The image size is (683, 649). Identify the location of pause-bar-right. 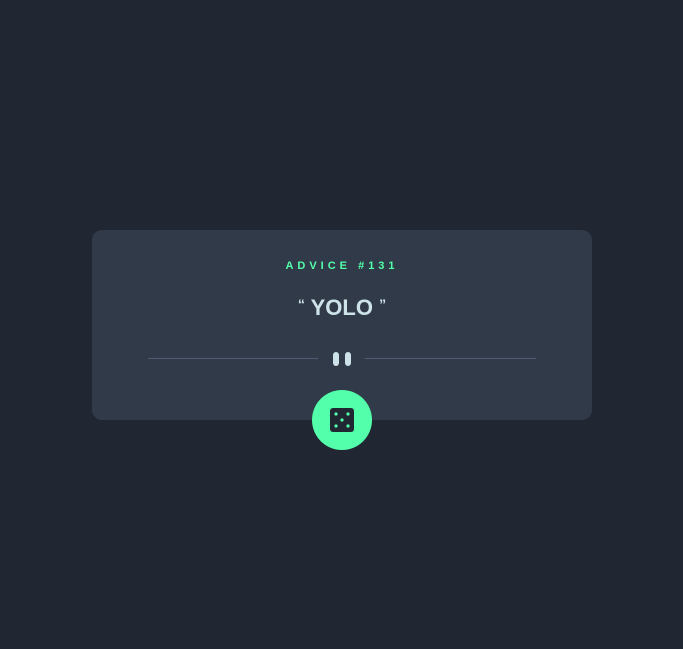
(348, 359).